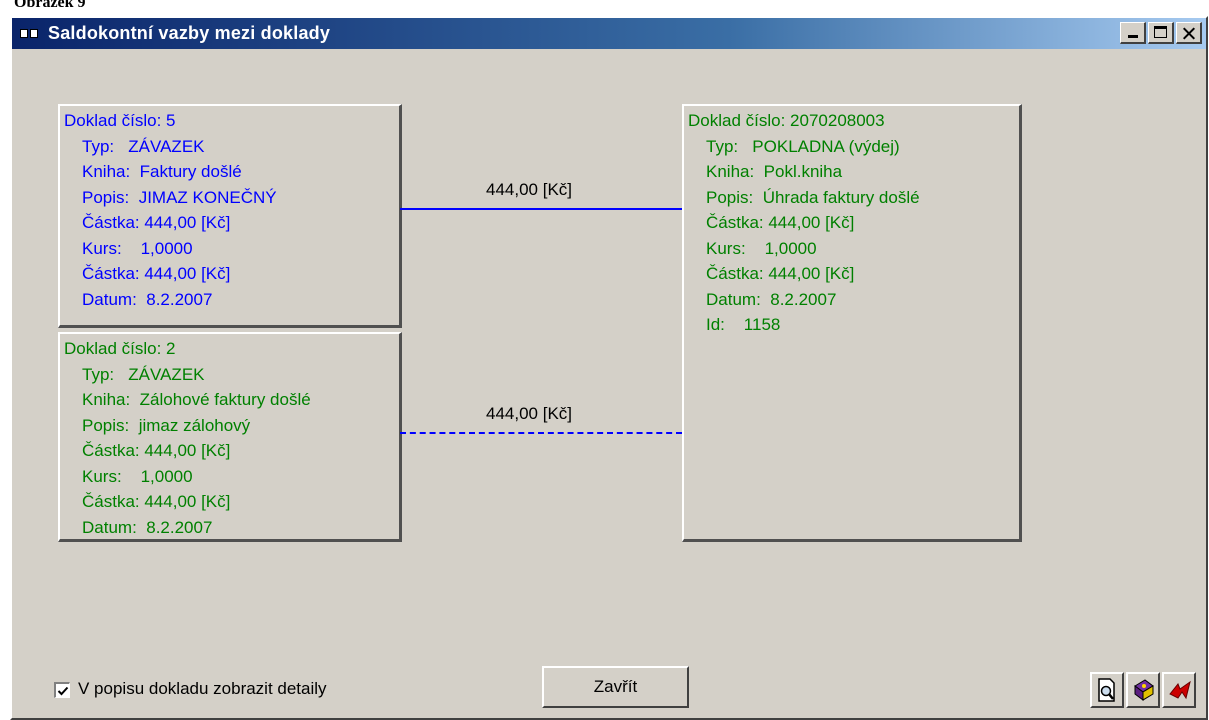 The image size is (1209, 720). I want to click on exit-icon, so click(1180, 690).